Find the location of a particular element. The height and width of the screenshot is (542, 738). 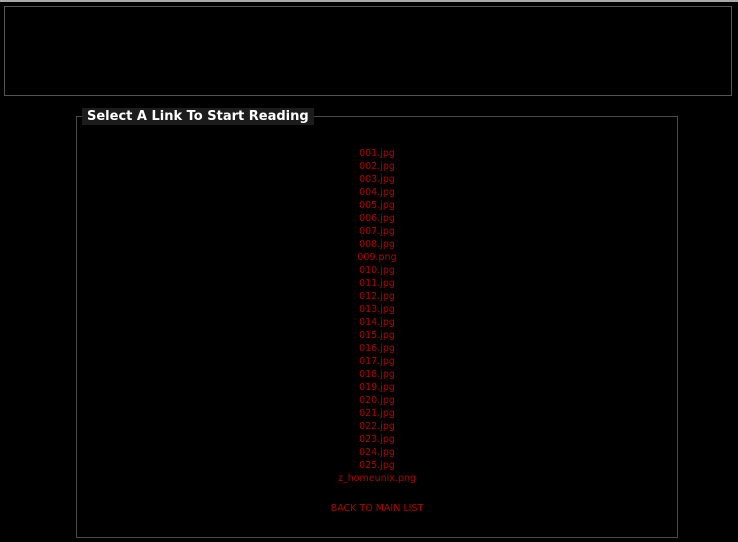

file-link: 012.jpg is located at coordinates (377, 296).